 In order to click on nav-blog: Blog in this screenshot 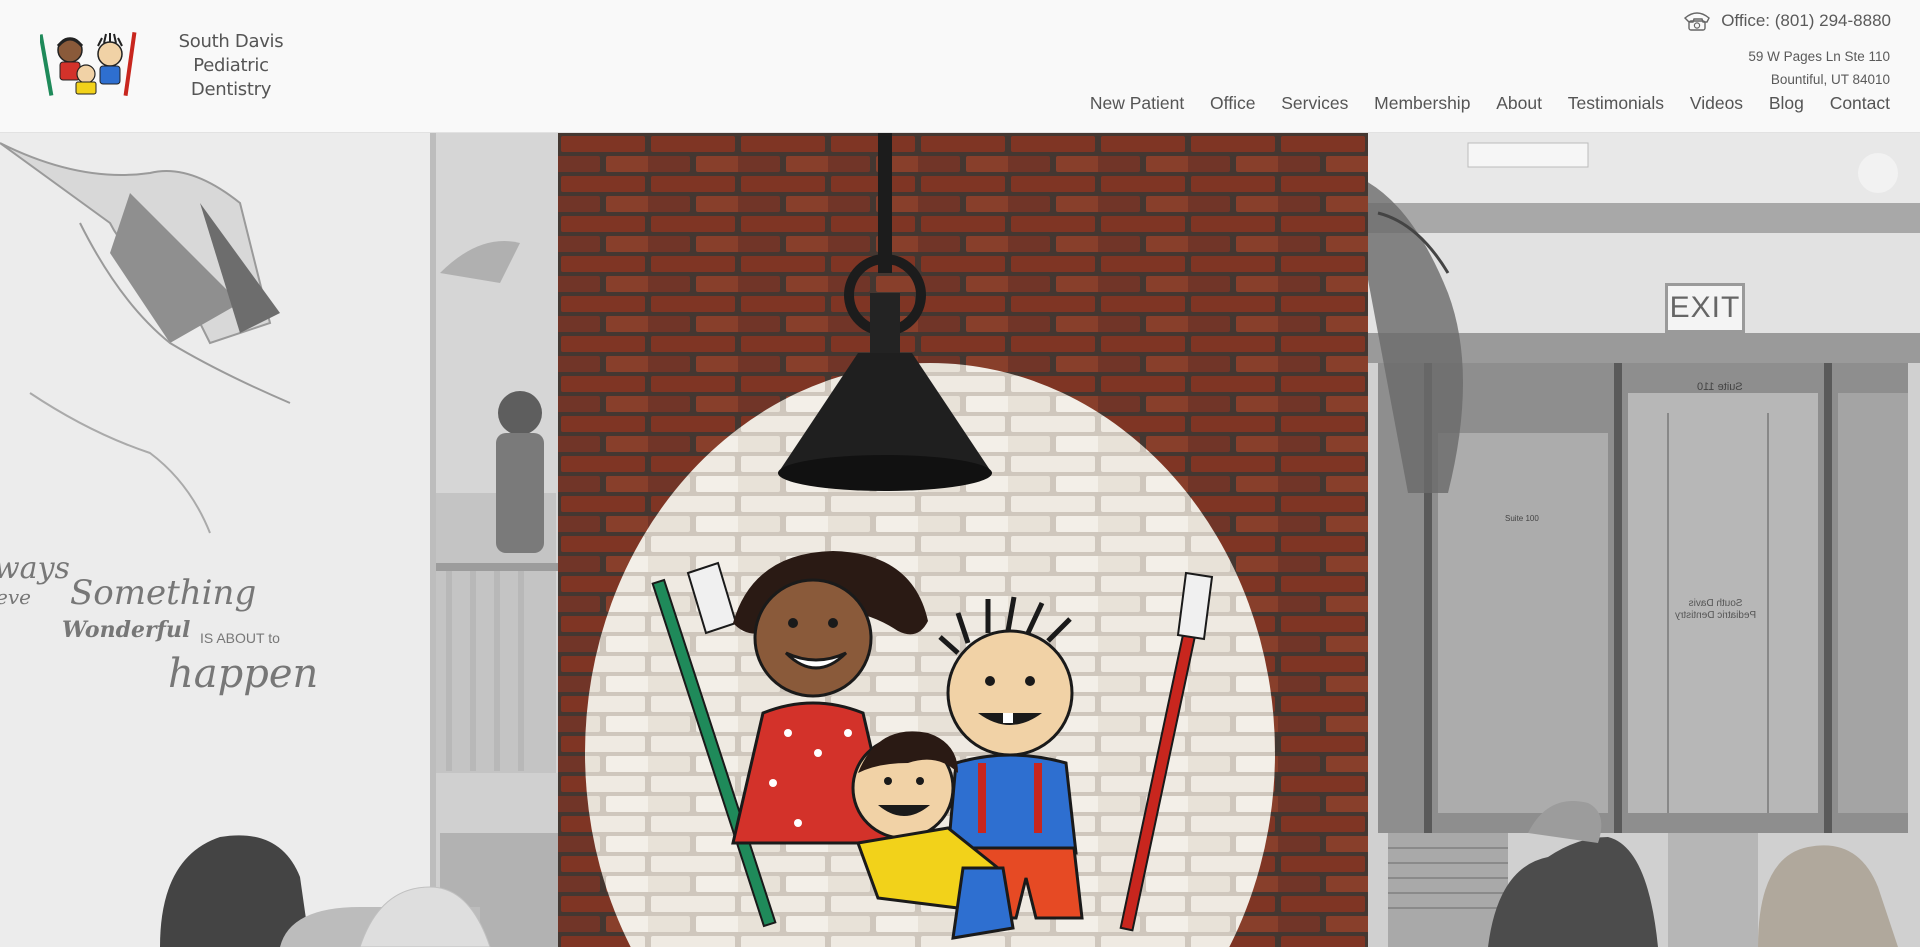, I will do `click(1773, 103)`.